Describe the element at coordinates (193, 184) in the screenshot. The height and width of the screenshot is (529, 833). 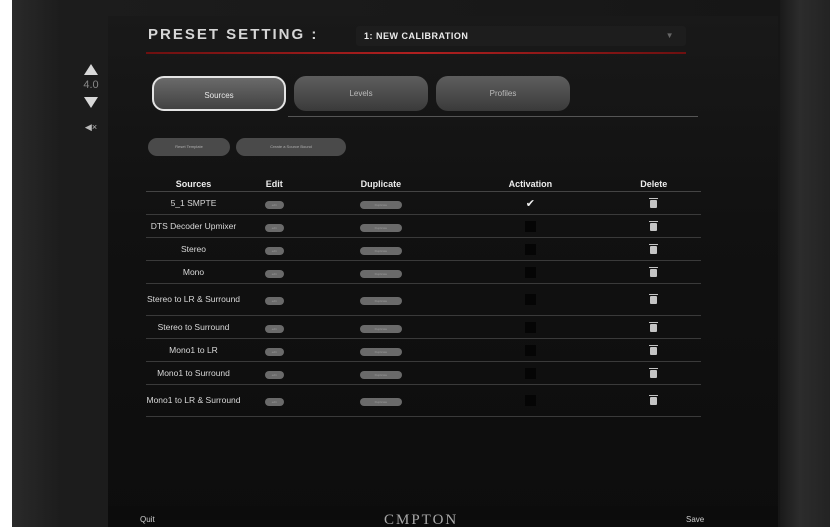
I see `column-header-sources: Sources` at that location.